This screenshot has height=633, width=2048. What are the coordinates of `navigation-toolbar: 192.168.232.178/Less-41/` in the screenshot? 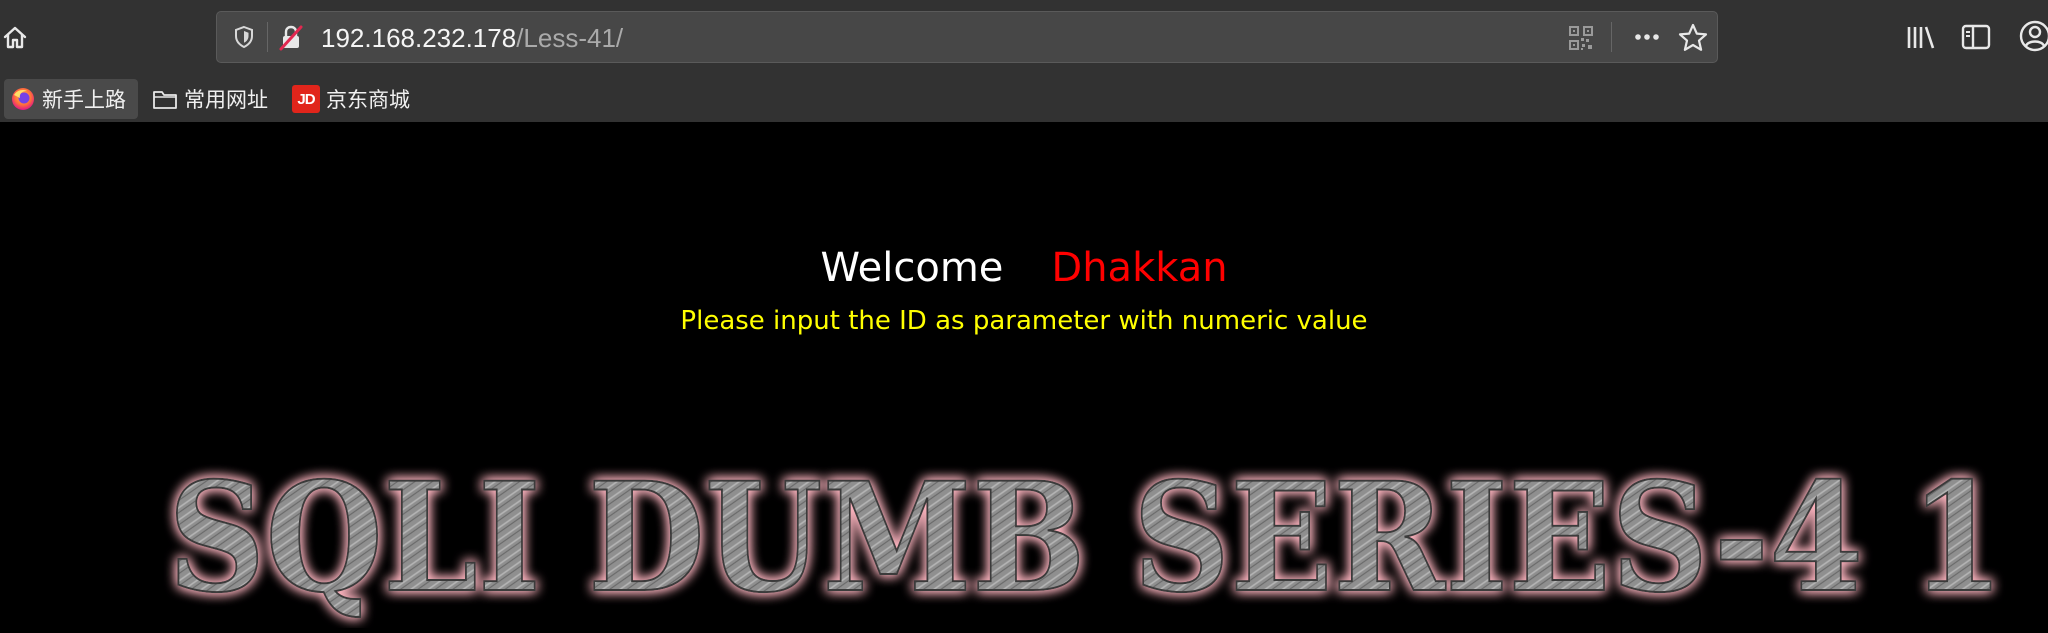 It's located at (1024, 37).